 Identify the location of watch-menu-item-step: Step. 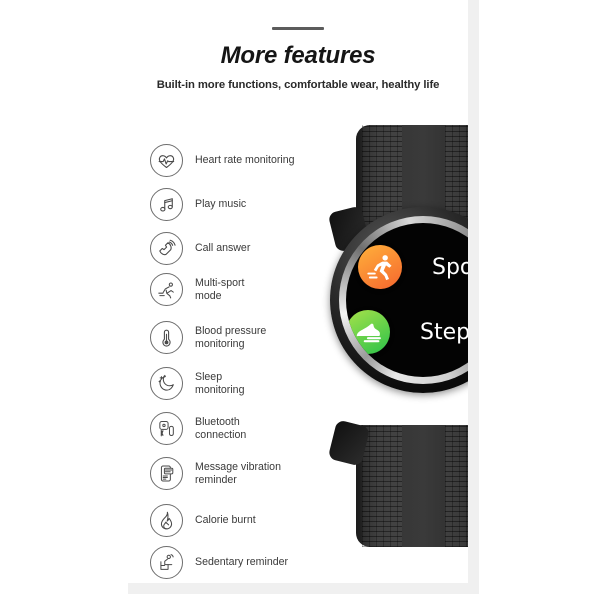
(407, 332).